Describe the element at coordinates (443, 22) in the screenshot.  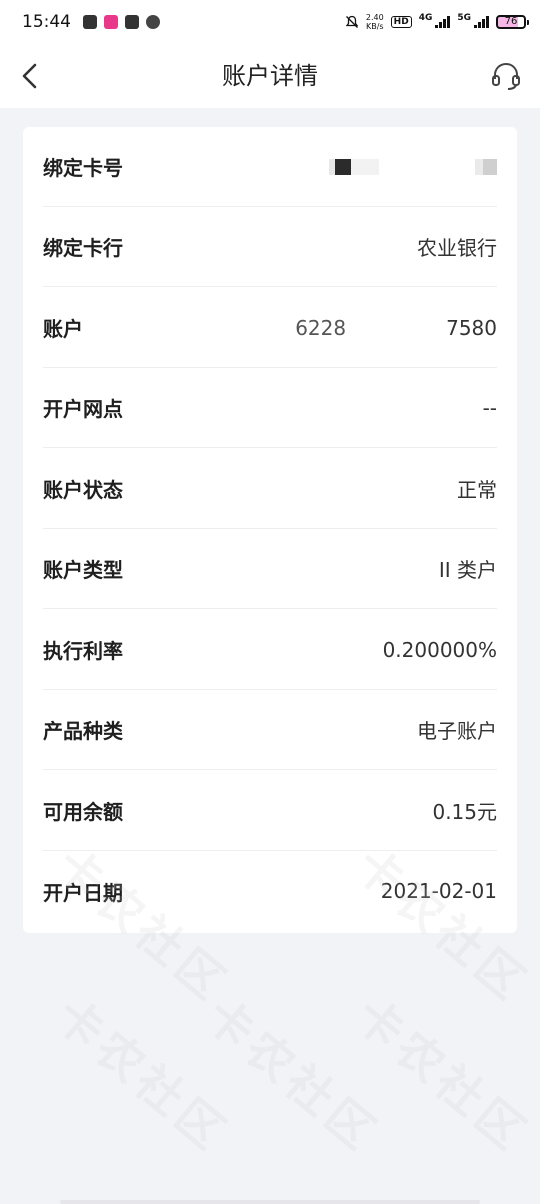
I see `sim1-signal-icon` at that location.